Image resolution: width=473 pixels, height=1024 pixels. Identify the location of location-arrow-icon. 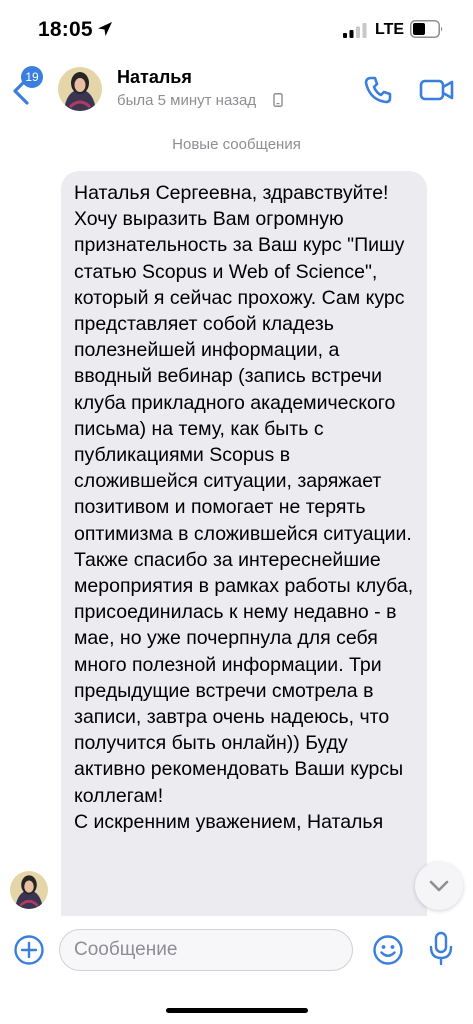
(105, 29).